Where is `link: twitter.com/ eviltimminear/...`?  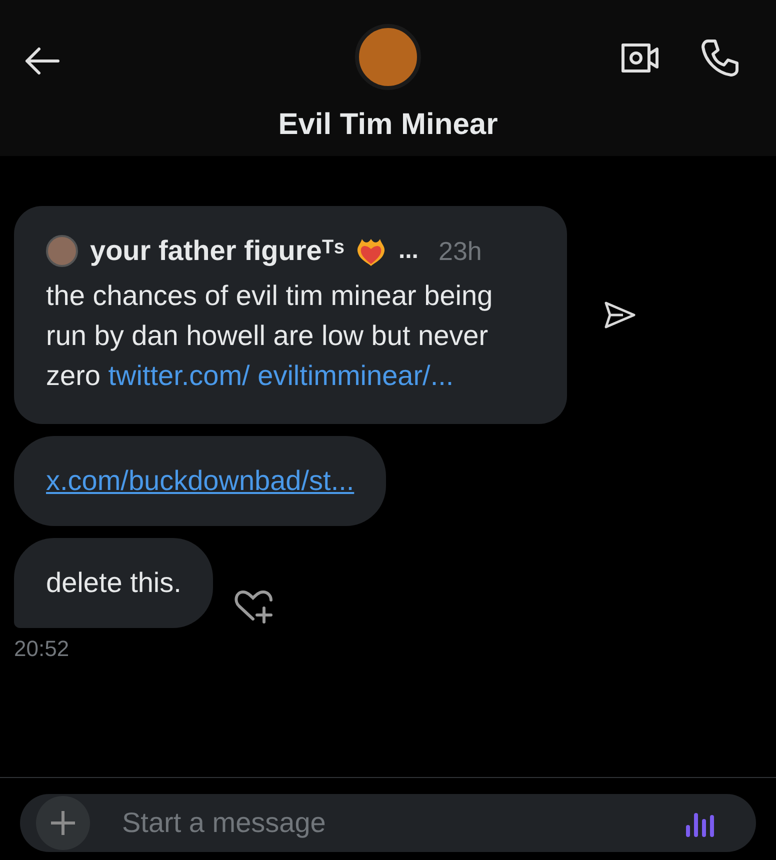
link: twitter.com/ eviltimminear/... is located at coordinates (281, 375).